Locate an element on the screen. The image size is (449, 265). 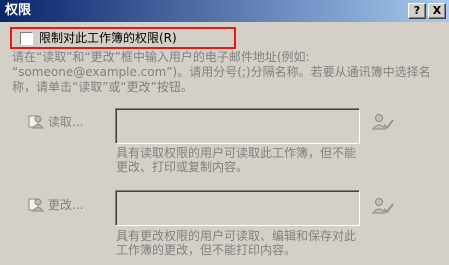
restrict-permission-option: 限制对此工作簿的权限(R) is located at coordinates (123, 38).